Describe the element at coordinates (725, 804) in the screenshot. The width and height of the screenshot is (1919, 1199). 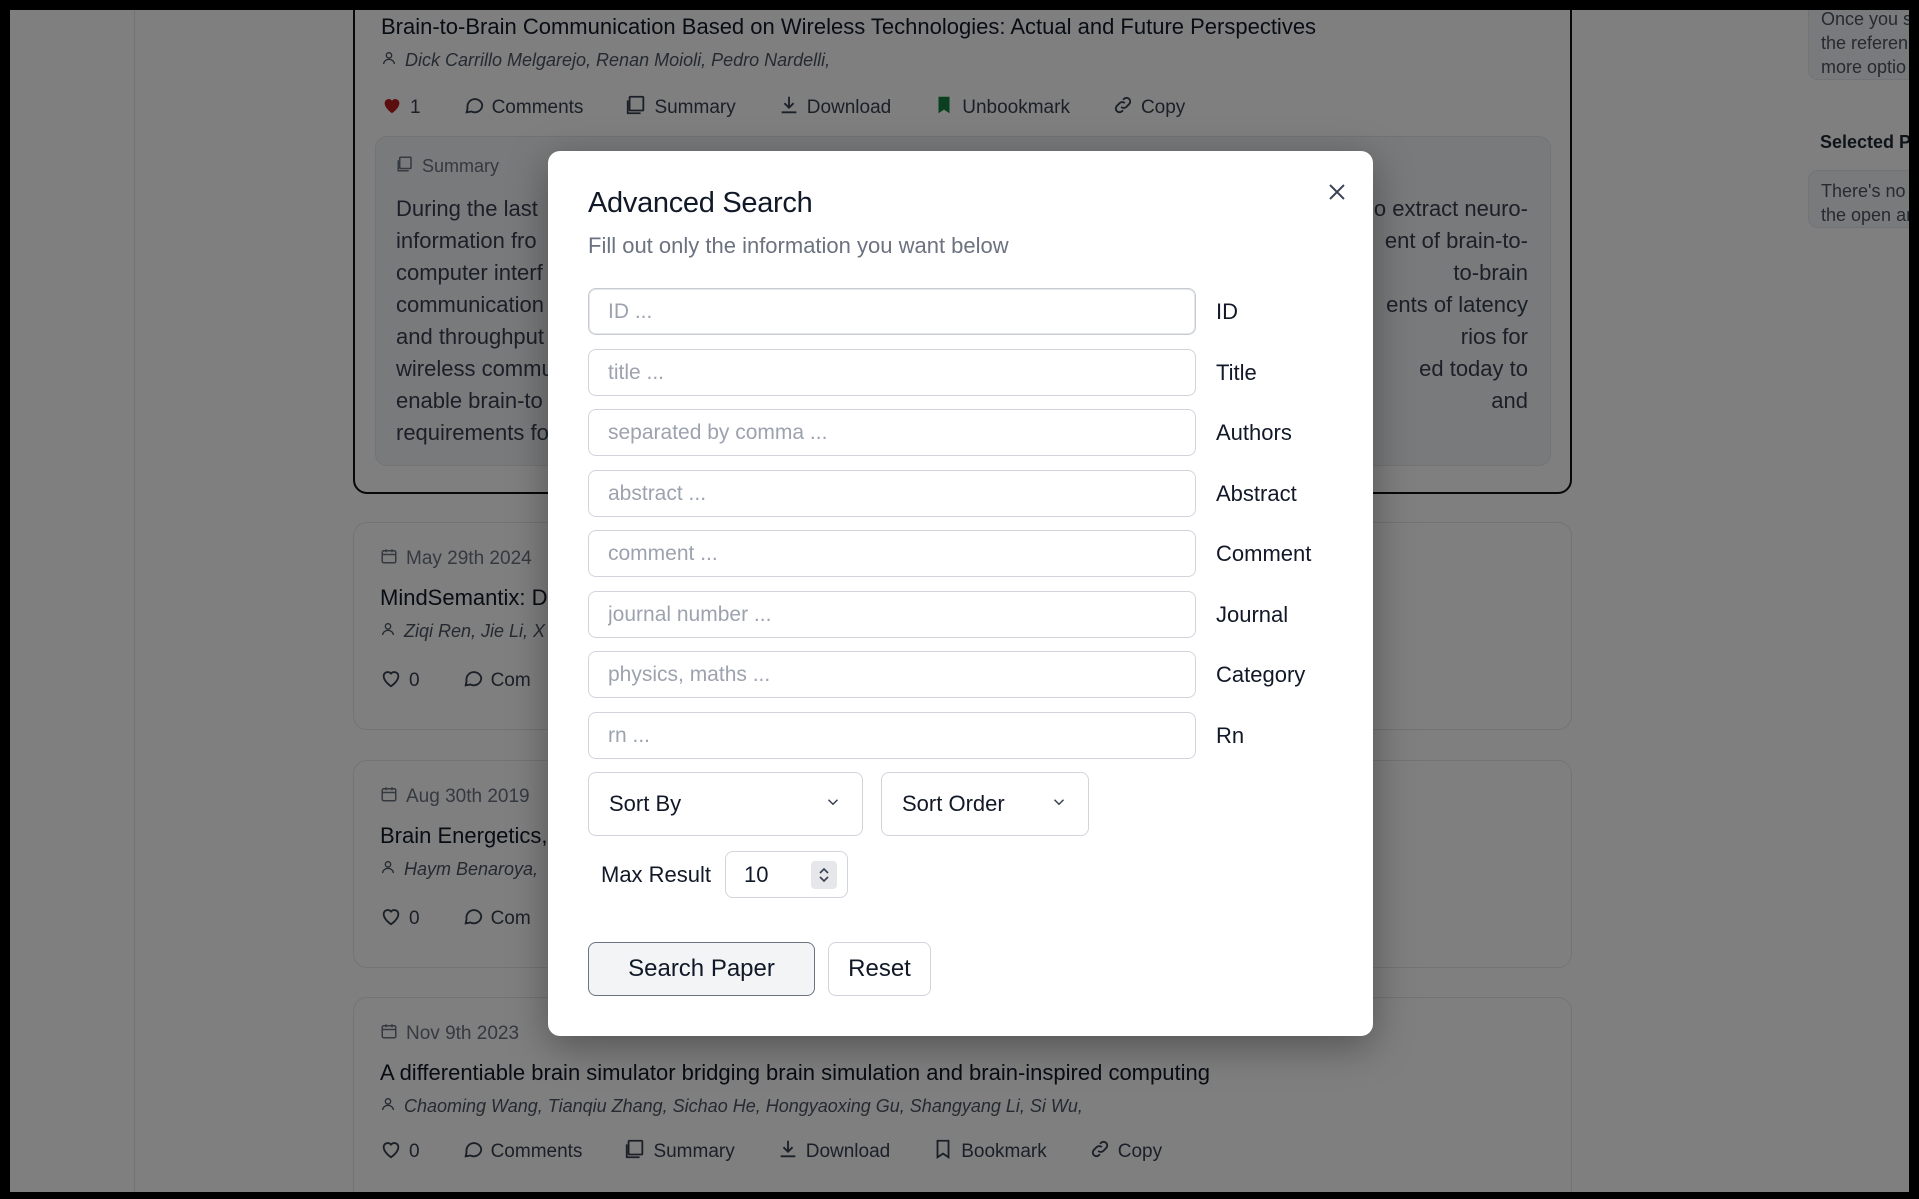
I see `sort-by-select: Sort By` at that location.